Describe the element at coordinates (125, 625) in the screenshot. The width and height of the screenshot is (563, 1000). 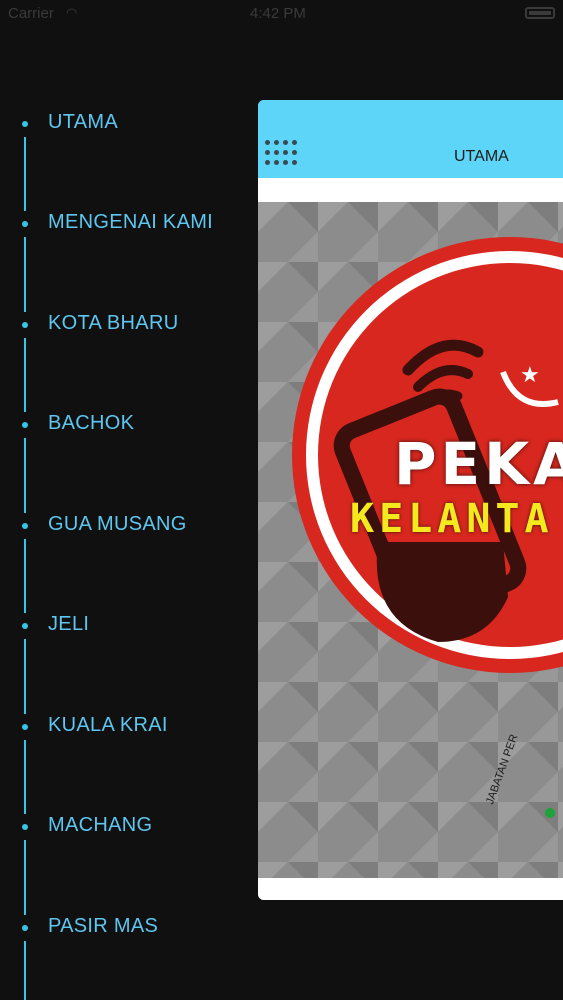
I see `menu-item-jeli: JELI` at that location.